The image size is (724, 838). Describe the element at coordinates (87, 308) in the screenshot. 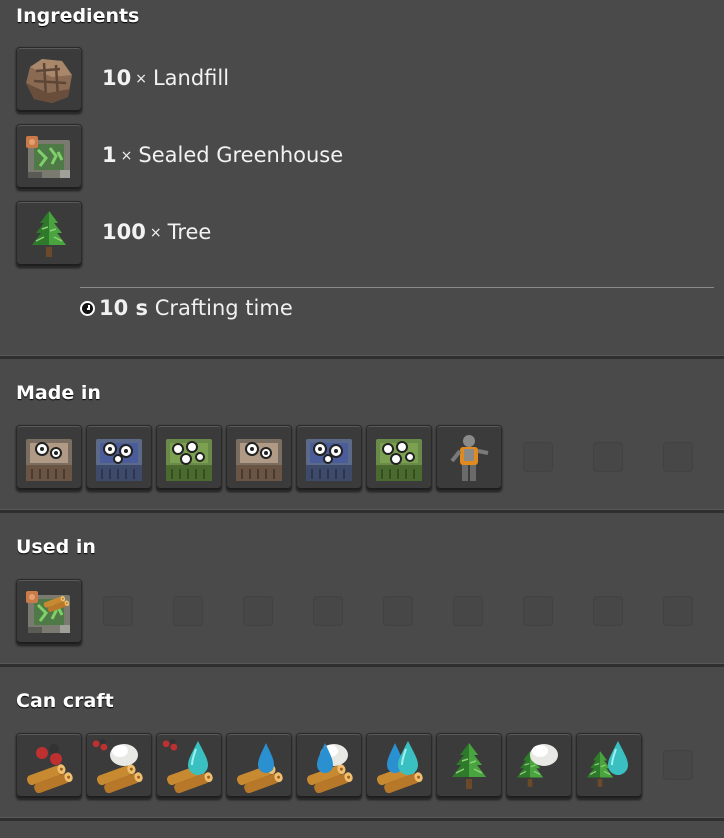

I see `clock-icon` at that location.